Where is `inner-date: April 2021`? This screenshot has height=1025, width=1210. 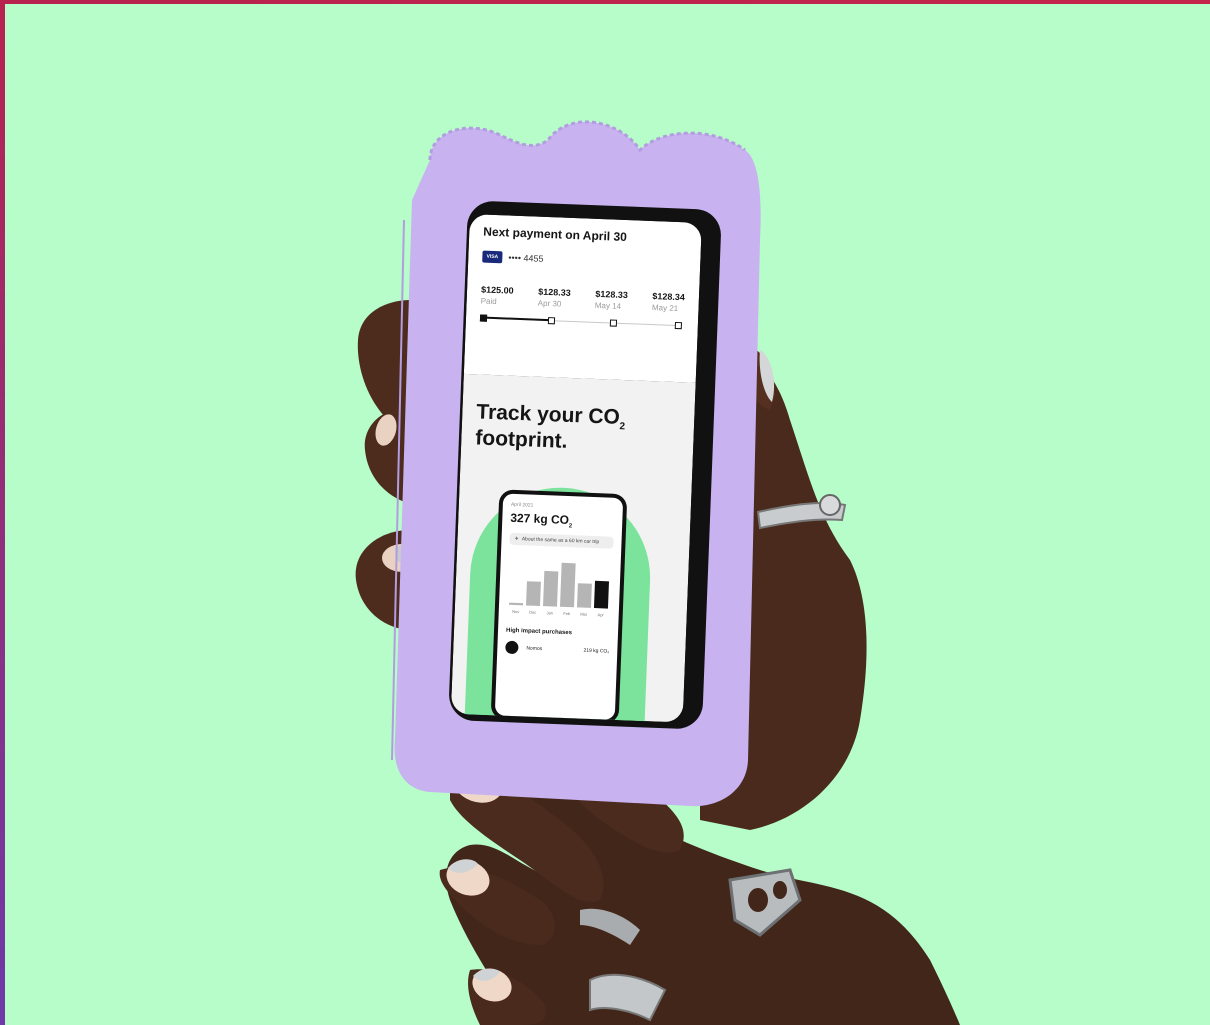 inner-date: April 2021 is located at coordinates (522, 505).